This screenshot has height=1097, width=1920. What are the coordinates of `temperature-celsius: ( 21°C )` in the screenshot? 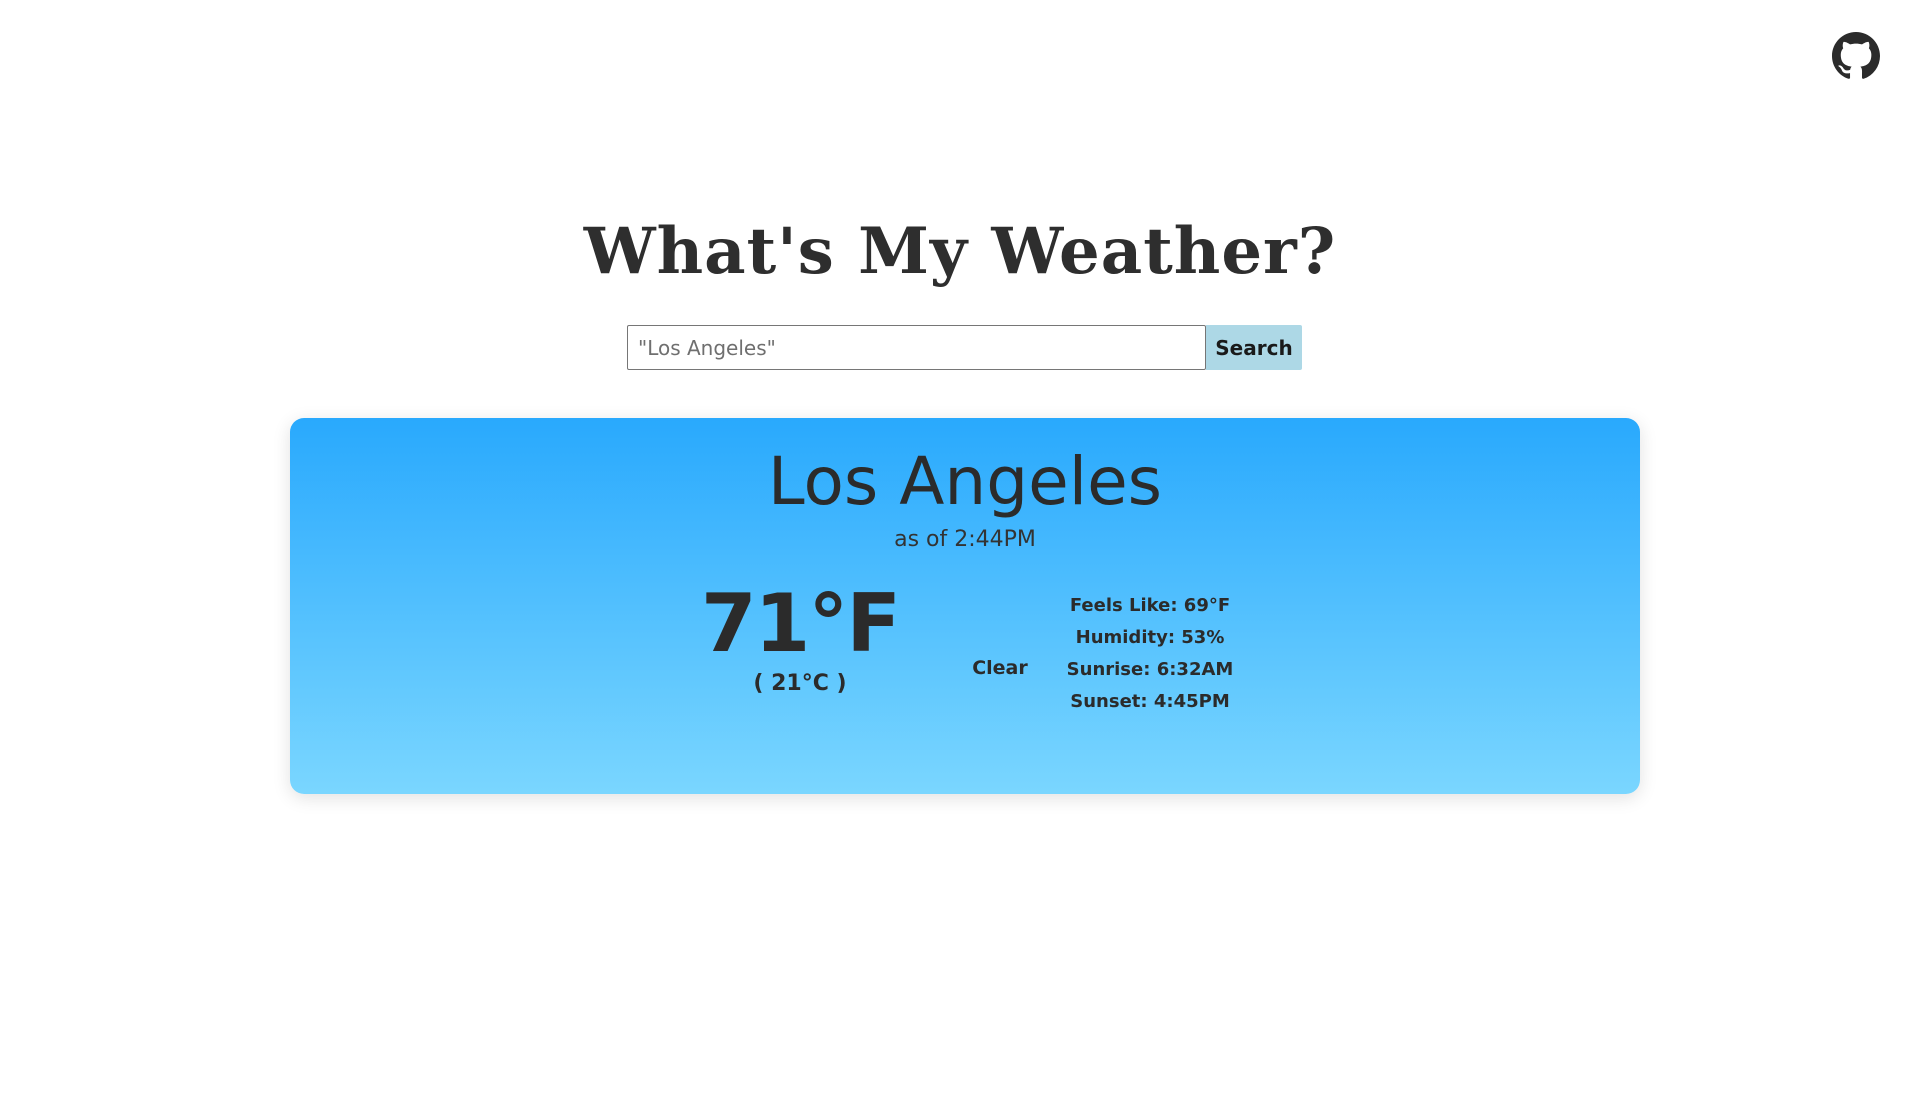 It's located at (800, 683).